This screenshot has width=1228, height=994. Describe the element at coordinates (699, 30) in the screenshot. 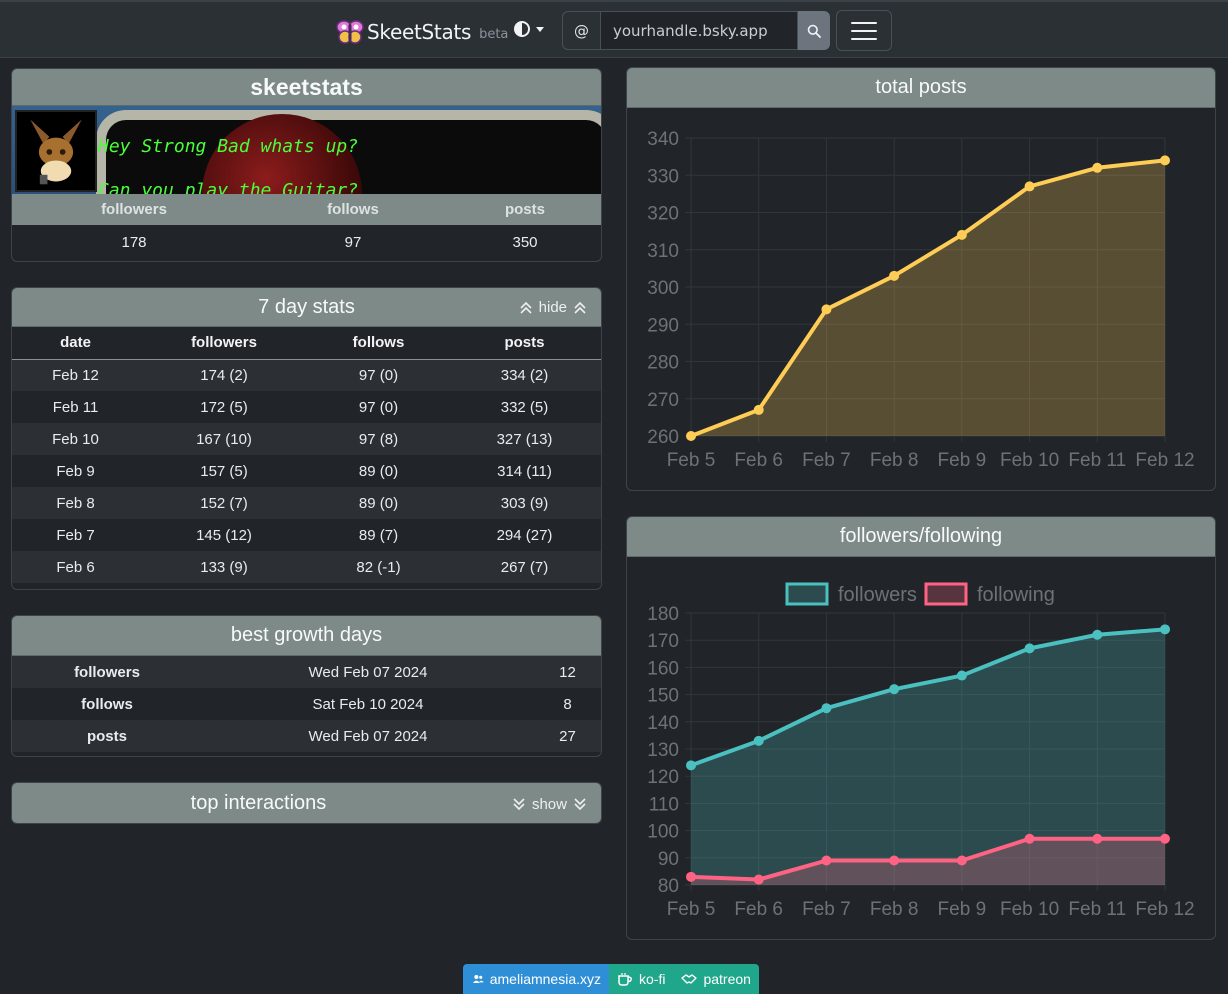

I see `handle-input` at that location.